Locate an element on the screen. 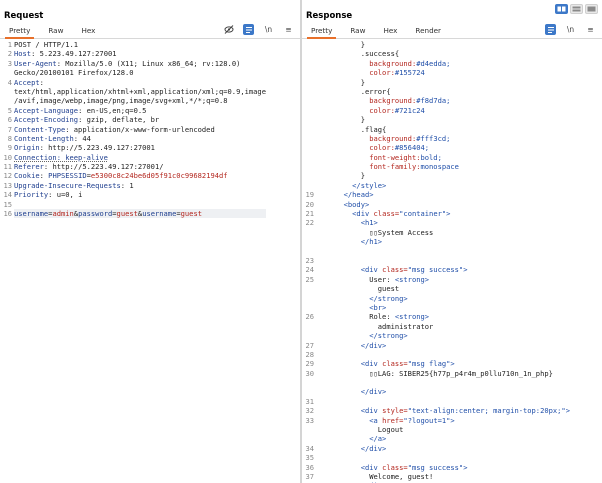 This screenshot has width=602, height=483. response-code-line: .success{ is located at coordinates (444, 53).